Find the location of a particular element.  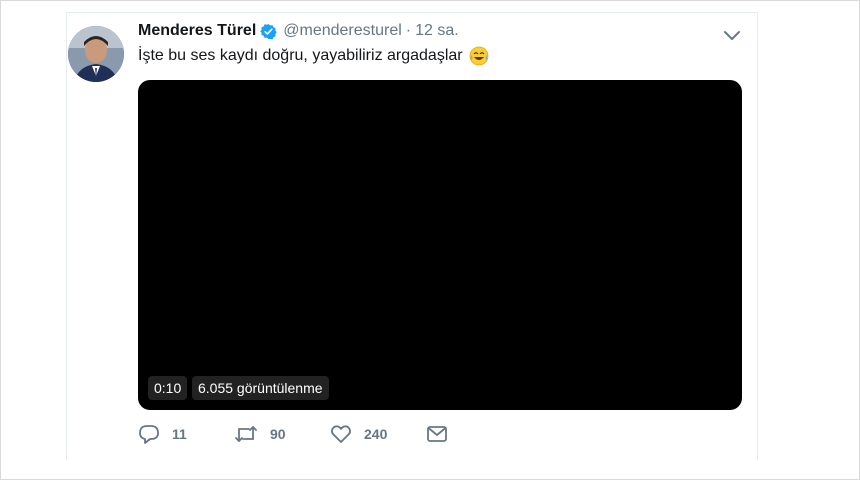

reply-icon is located at coordinates (149, 434).